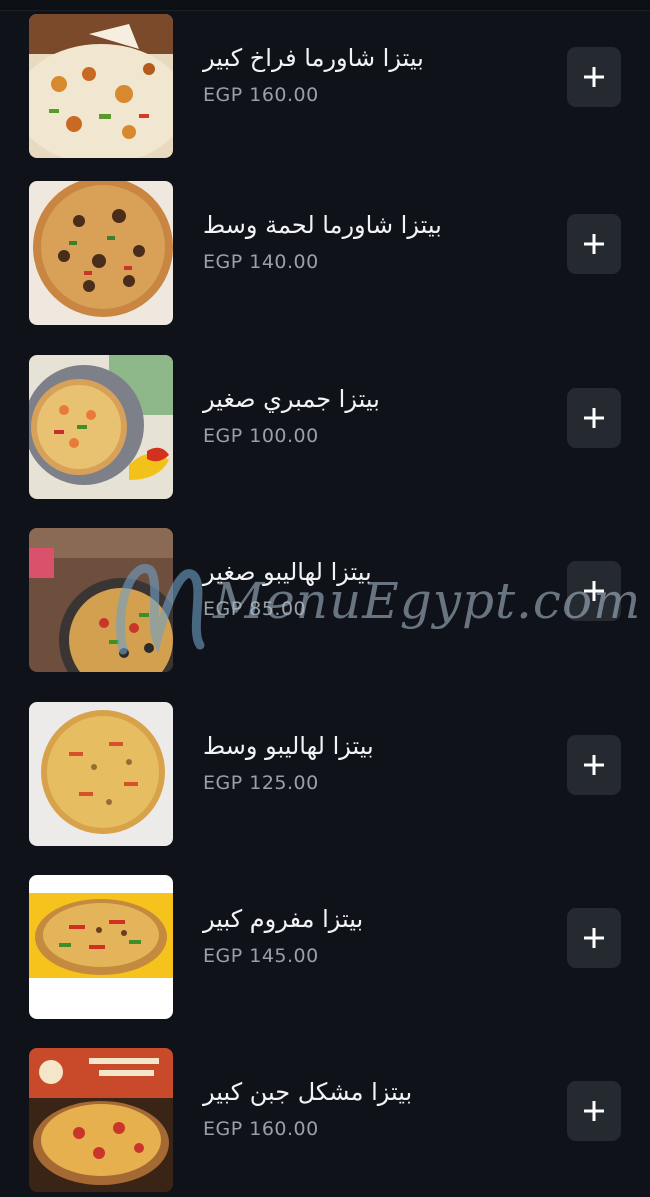 Image resolution: width=650 pixels, height=1197 pixels. Describe the element at coordinates (325, 1118) in the screenshot. I see `menu-item: بيتزا مشكل جبن كبير EGP 160.00` at that location.